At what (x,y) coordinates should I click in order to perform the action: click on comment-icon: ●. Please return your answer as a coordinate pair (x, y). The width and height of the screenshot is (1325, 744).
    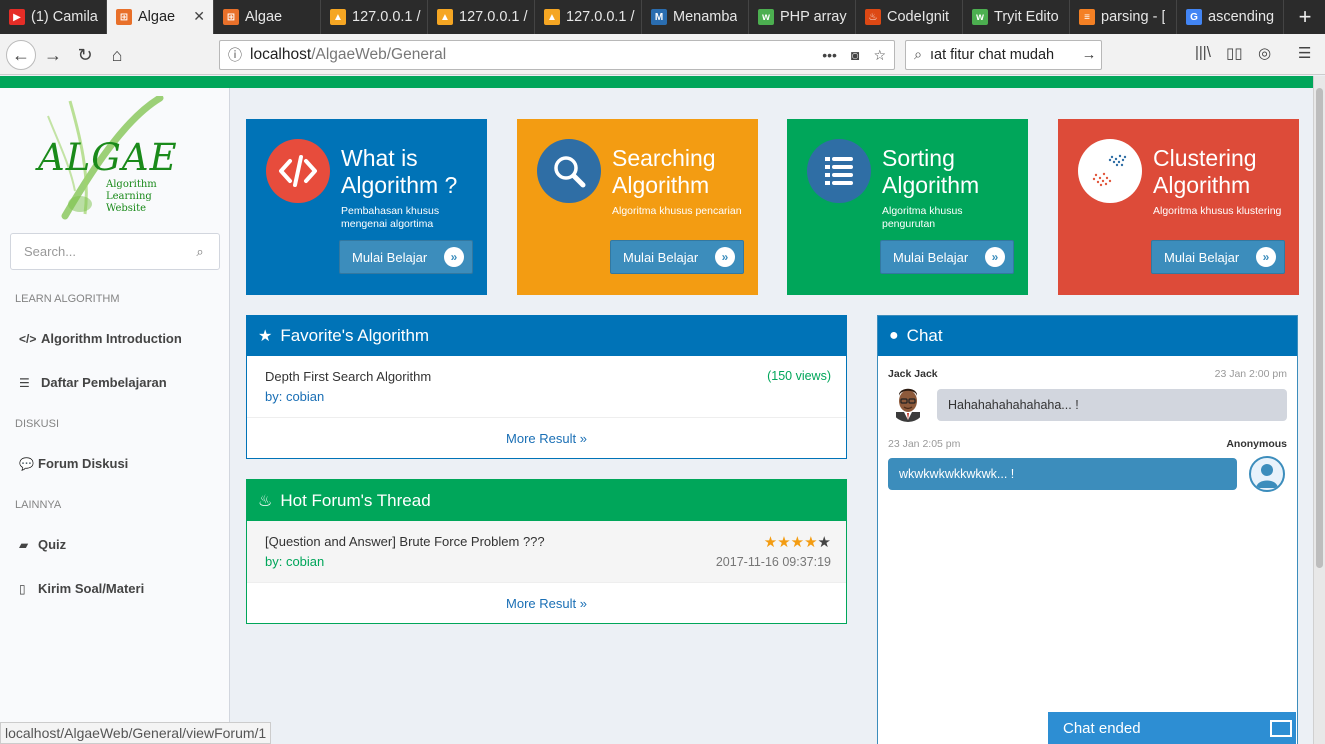
    Looking at the image, I should click on (894, 335).